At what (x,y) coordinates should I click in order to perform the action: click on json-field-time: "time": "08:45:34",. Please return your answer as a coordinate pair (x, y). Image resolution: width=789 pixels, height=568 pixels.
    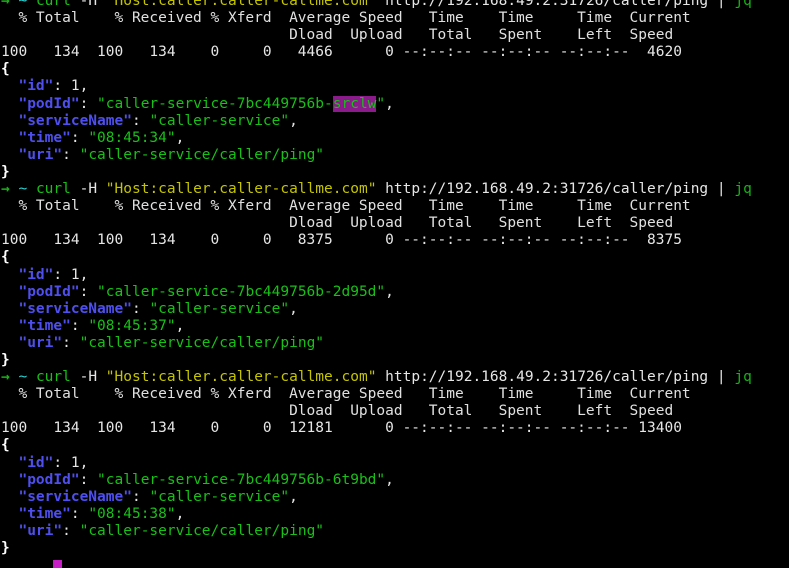
    Looking at the image, I should click on (101, 137).